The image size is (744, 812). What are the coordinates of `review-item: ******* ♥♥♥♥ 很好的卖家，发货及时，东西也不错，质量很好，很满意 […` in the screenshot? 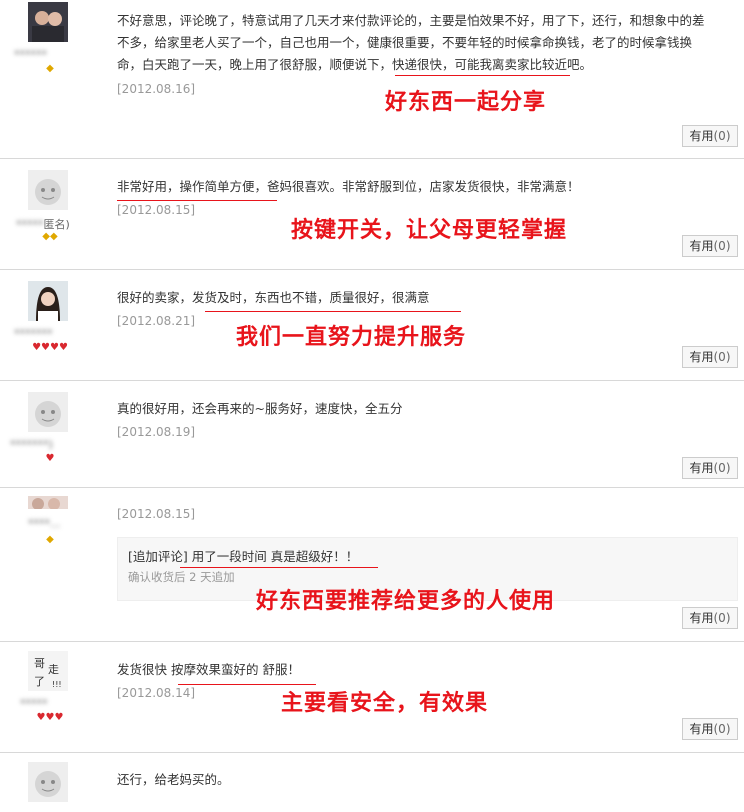 It's located at (372, 325).